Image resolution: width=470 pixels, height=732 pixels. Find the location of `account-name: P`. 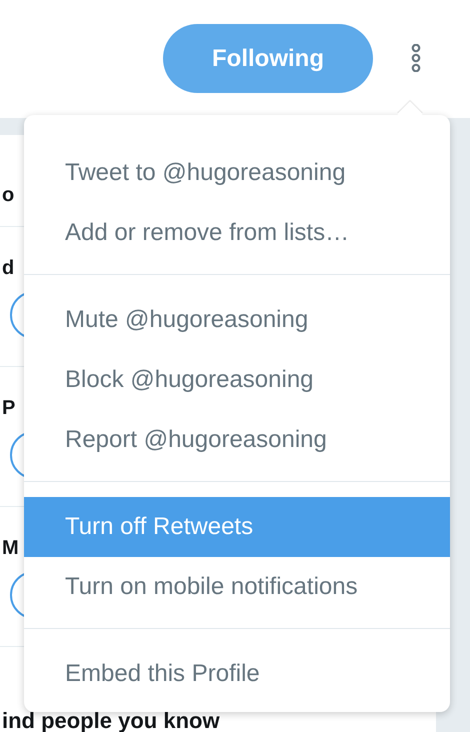

account-name: P is located at coordinates (9, 408).